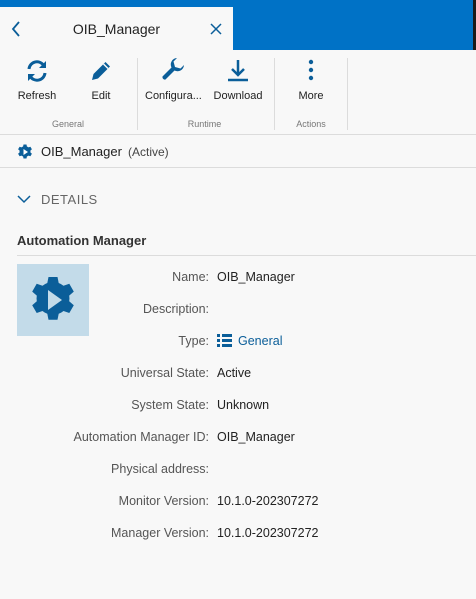 This screenshot has height=599, width=476. What do you see at coordinates (246, 255) in the screenshot?
I see `section-divider` at bounding box center [246, 255].